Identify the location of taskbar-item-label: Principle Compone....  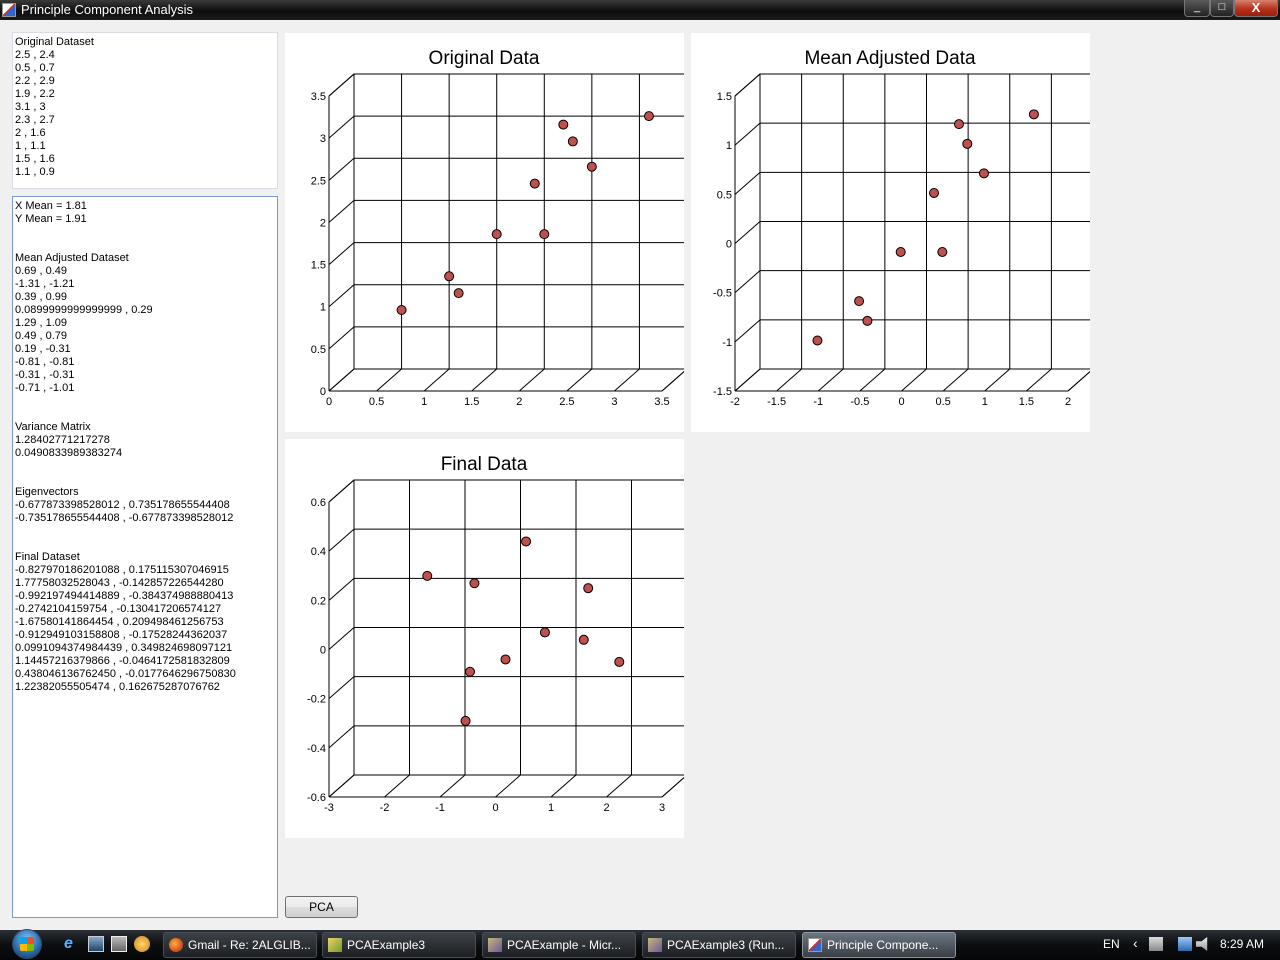
(883, 945).